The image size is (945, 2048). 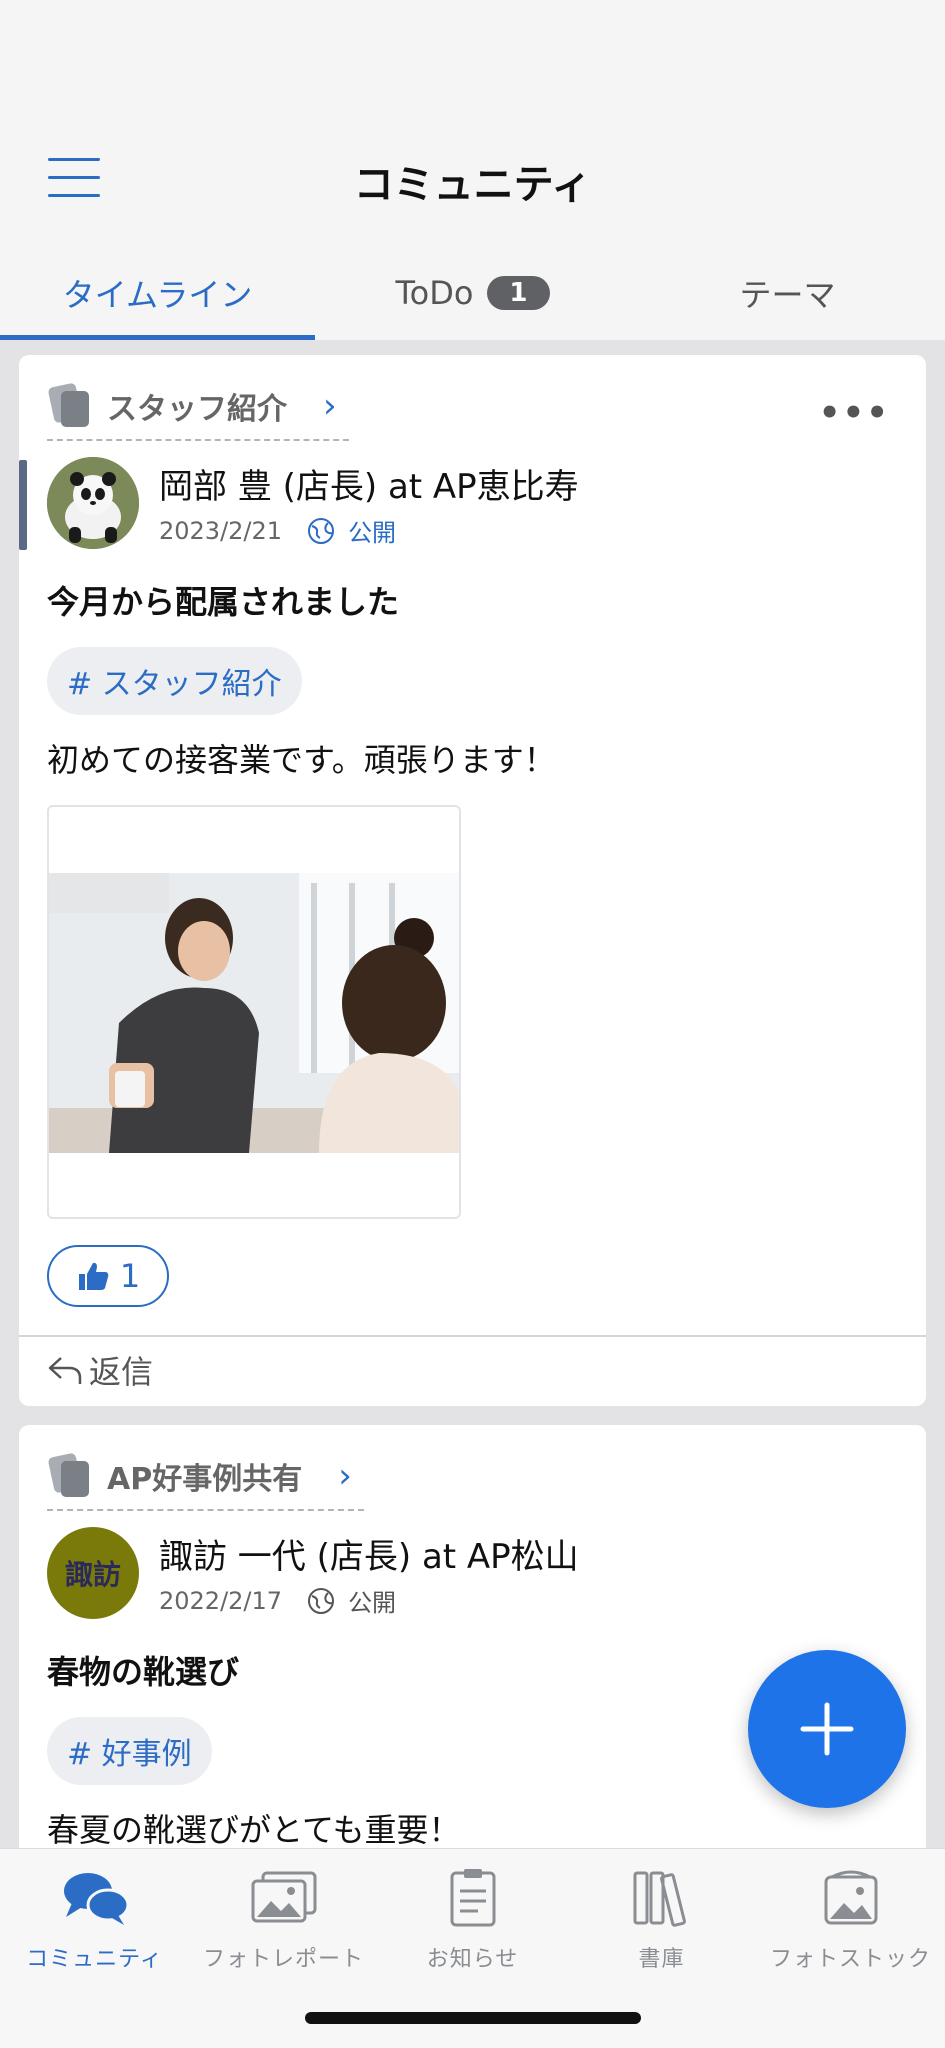 What do you see at coordinates (23, 505) in the screenshot?
I see `unread-indicator` at bounding box center [23, 505].